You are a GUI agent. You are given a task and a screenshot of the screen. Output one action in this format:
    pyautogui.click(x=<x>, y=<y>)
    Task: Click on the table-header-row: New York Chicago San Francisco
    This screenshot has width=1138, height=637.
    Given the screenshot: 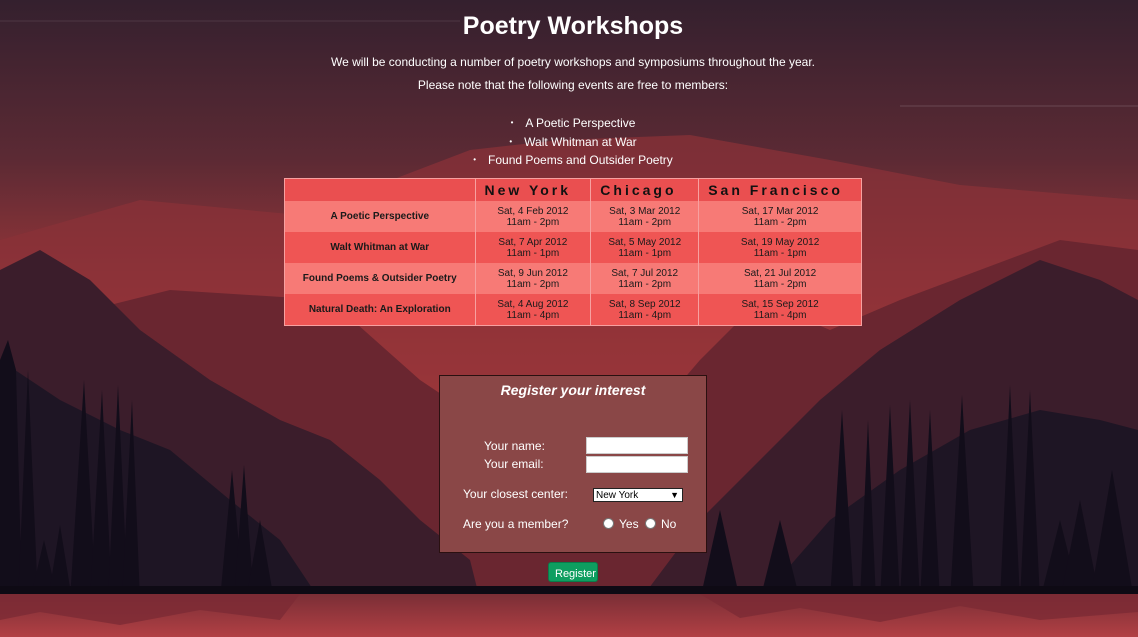 What is the action you would take?
    pyautogui.click(x=573, y=189)
    